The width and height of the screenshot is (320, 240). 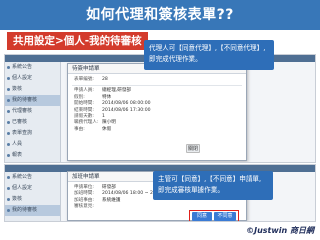 I want to click on button-highlight-box, so click(x=214, y=215).